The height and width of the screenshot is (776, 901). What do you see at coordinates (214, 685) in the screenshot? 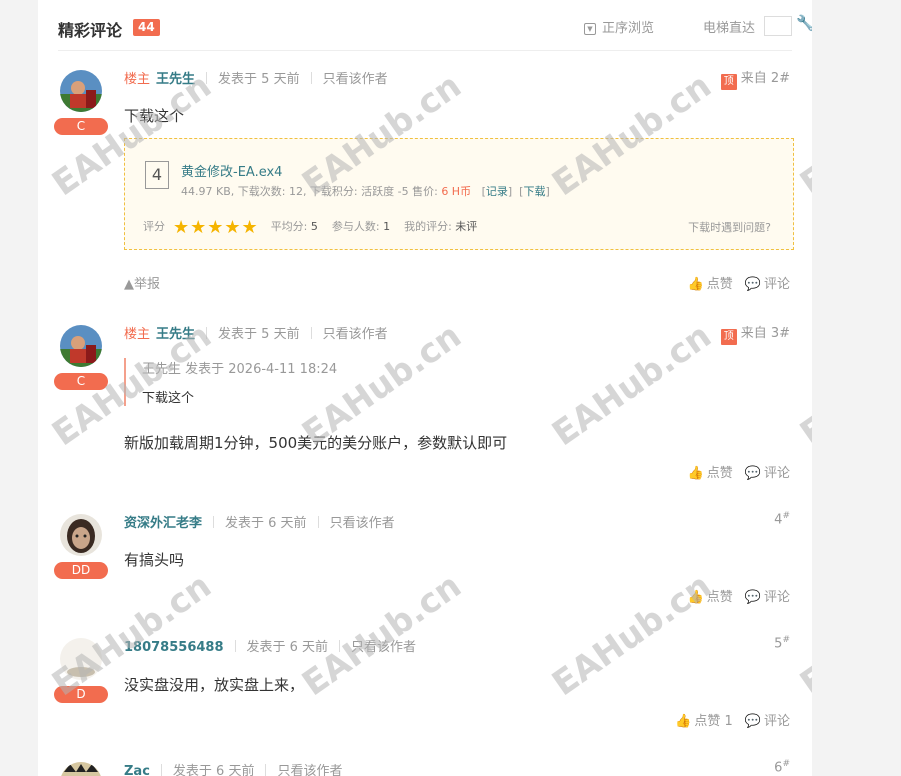
I see `post-content: 没实盘没用，放实盘上来，` at bounding box center [214, 685].